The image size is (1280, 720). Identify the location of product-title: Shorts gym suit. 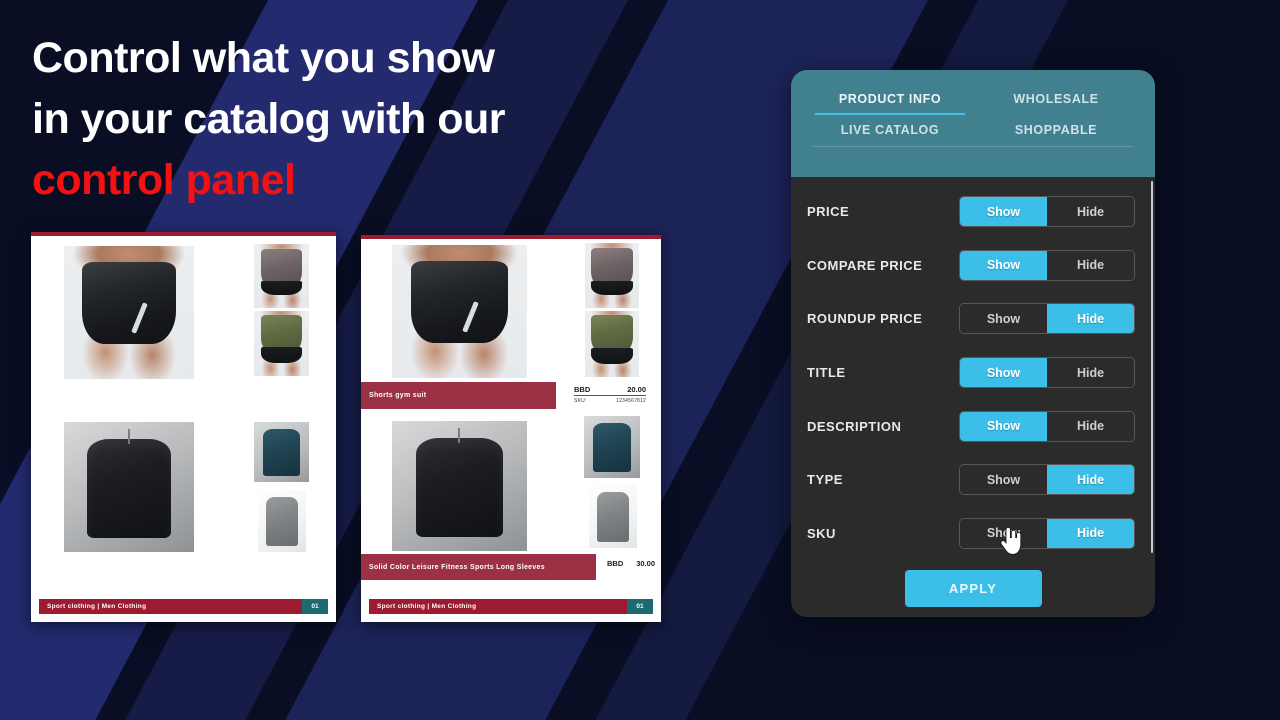
(398, 395).